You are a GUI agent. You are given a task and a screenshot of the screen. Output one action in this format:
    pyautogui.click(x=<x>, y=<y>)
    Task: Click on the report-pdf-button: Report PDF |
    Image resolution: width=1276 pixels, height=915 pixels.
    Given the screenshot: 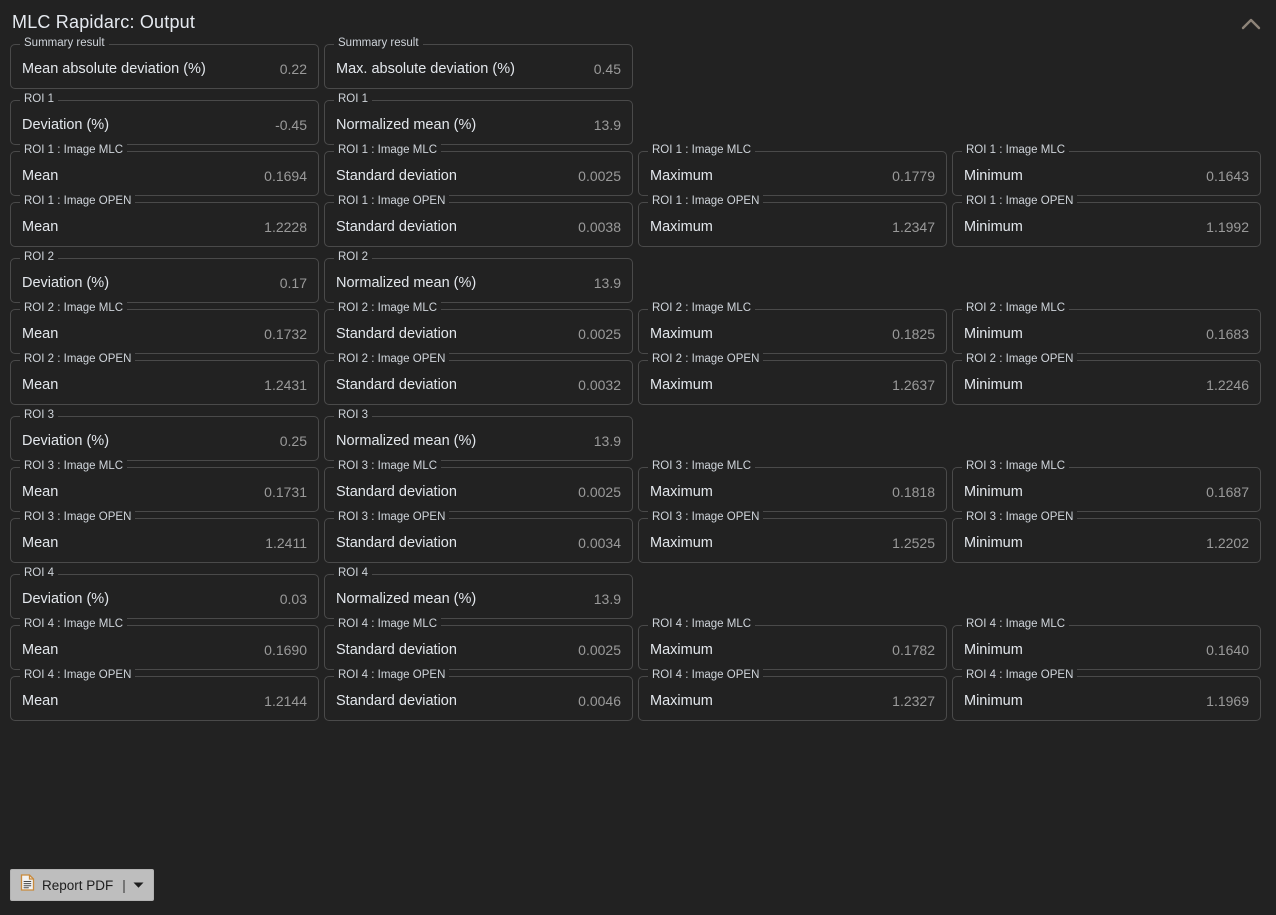 What is the action you would take?
    pyautogui.click(x=82, y=885)
    